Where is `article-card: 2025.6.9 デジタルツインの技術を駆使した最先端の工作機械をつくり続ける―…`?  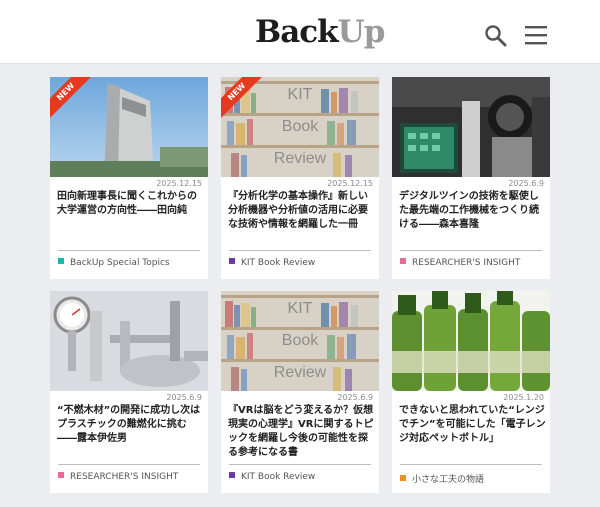
article-card: 2025.6.9 デジタルツインの技術を駆使した最先端の工作機械をつくり続ける―… is located at coordinates (471, 178).